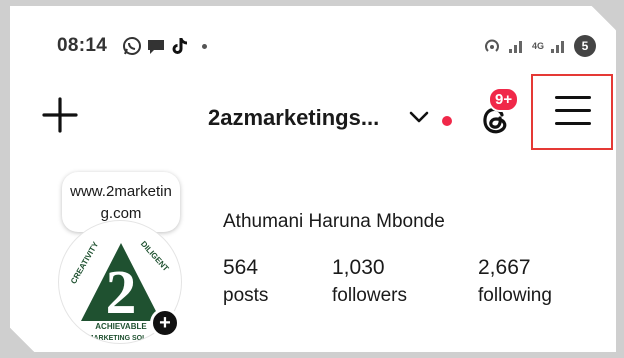 This screenshot has width=624, height=358. What do you see at coordinates (585, 46) in the screenshot?
I see `battery-icon: 5` at bounding box center [585, 46].